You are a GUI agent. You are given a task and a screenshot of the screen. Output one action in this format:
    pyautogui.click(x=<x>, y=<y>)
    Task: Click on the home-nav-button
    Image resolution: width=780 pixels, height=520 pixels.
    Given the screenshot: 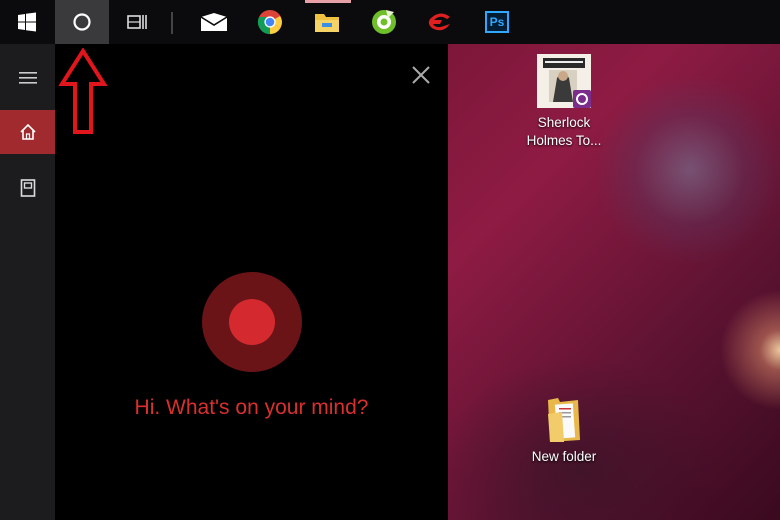 What is the action you would take?
    pyautogui.click(x=27, y=132)
    